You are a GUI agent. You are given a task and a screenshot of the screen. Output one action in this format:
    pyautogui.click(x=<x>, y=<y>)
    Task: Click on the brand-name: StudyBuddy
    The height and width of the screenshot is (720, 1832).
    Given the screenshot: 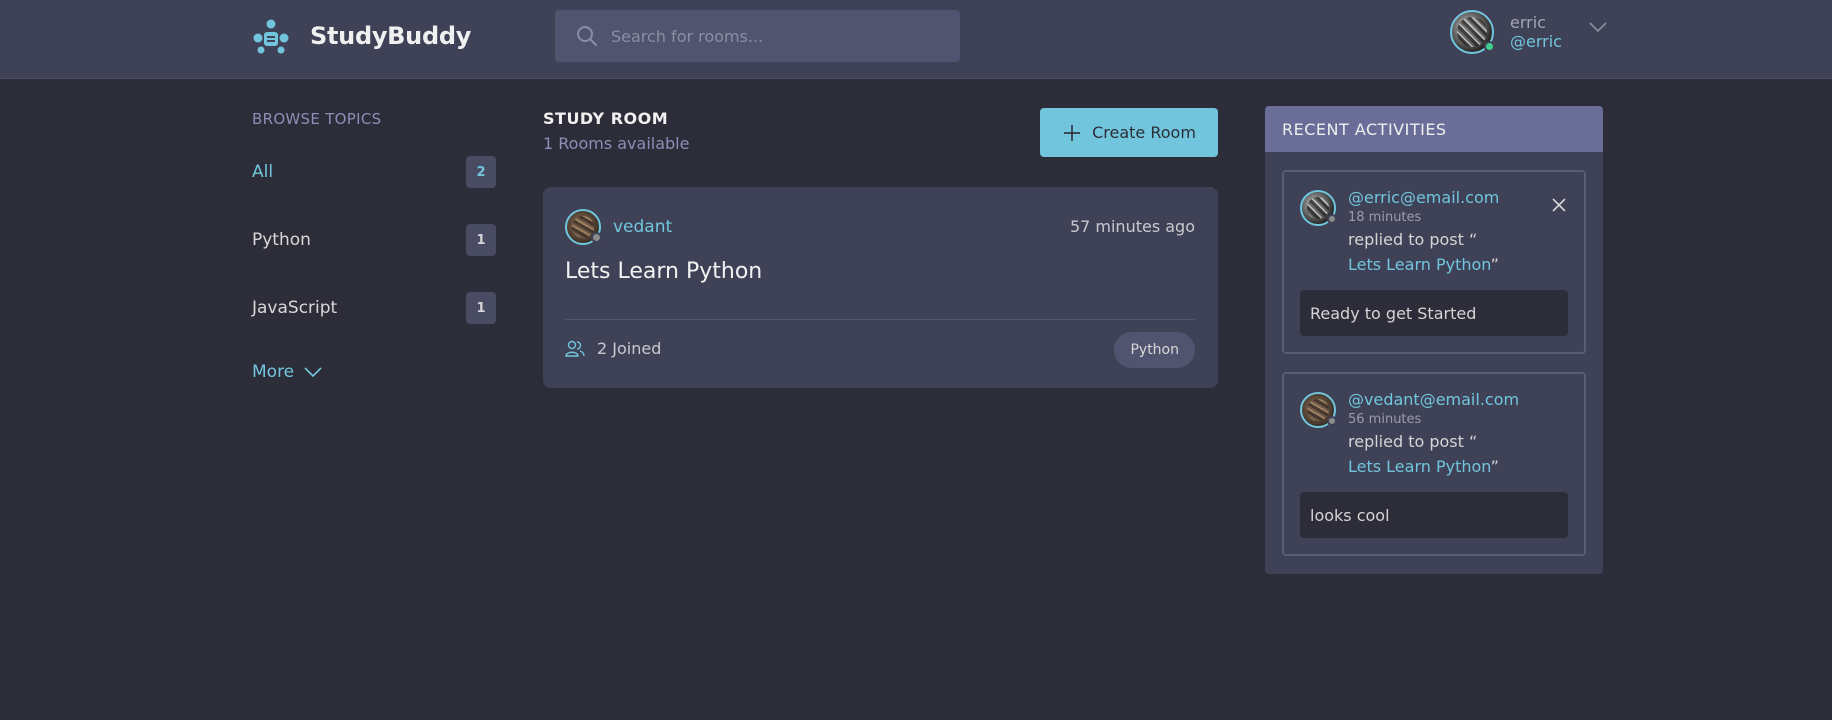 What is the action you would take?
    pyautogui.click(x=391, y=36)
    